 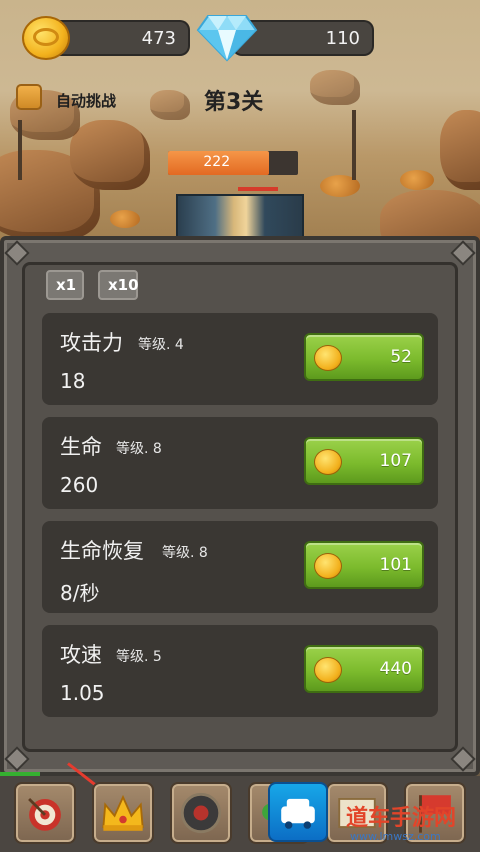 What do you see at coordinates (79, 485) in the screenshot?
I see `stat-value: 260` at bounding box center [79, 485].